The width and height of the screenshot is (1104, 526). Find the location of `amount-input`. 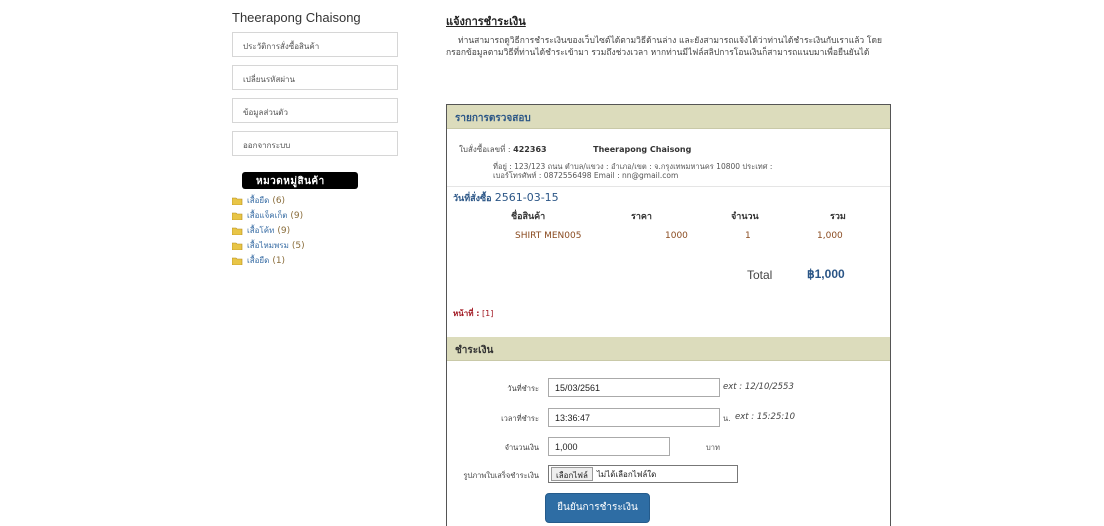

amount-input is located at coordinates (609, 446).